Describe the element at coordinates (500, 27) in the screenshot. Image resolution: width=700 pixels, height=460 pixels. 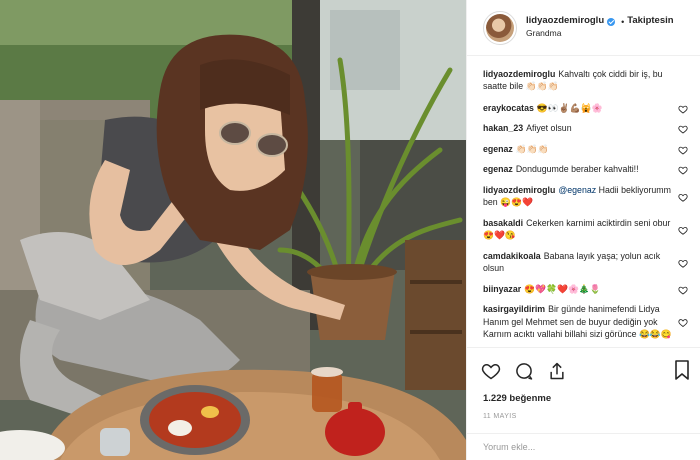
I see `avatar` at that location.